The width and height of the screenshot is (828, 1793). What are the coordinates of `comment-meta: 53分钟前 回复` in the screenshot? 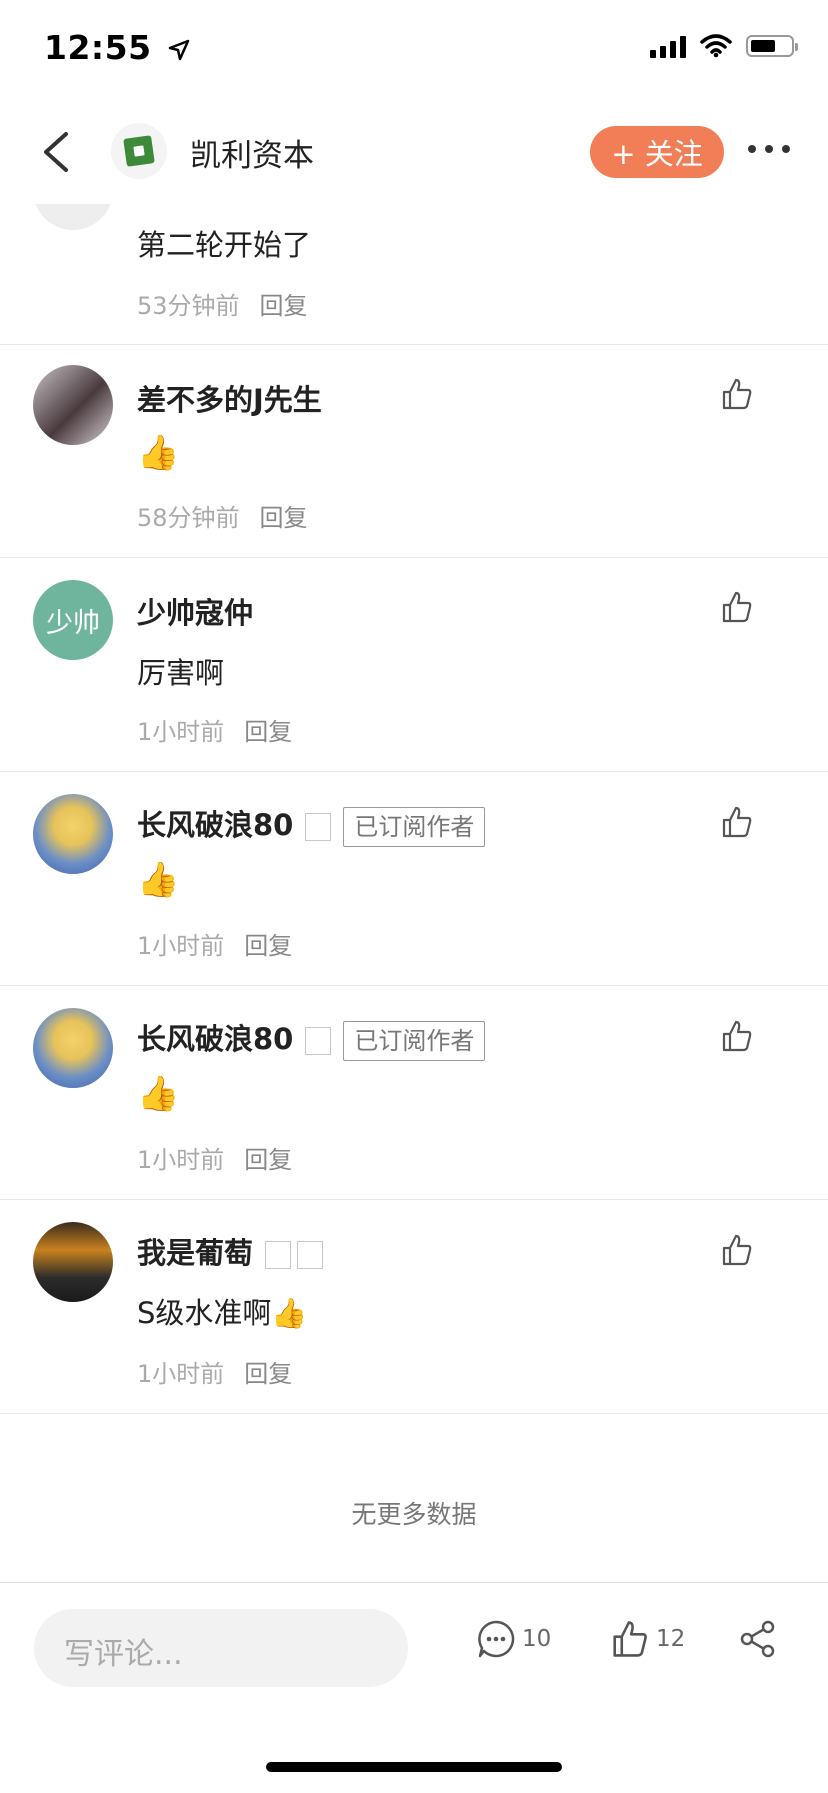 It's located at (222, 303).